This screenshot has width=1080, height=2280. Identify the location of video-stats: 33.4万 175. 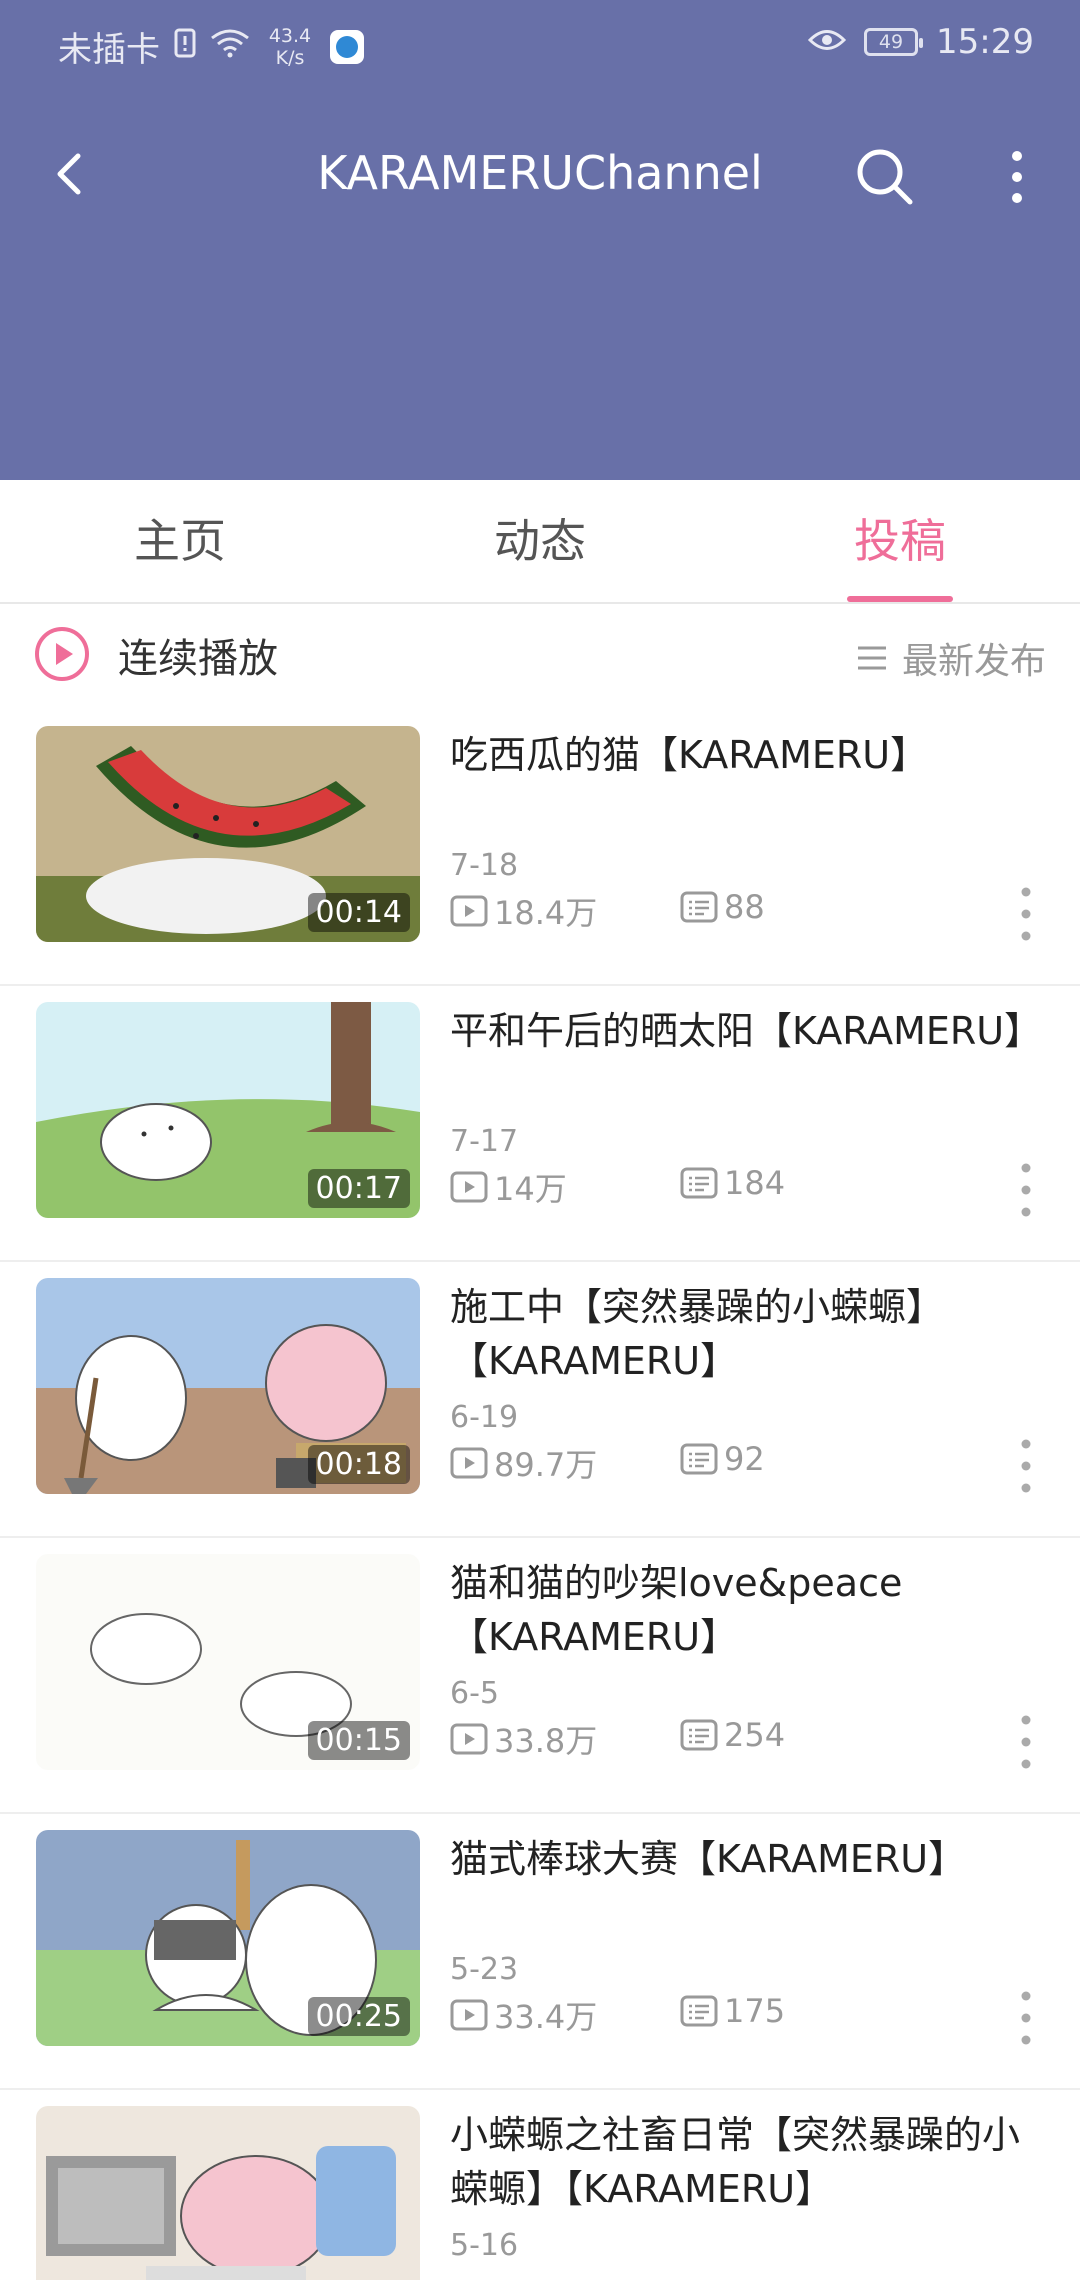
(750, 2017).